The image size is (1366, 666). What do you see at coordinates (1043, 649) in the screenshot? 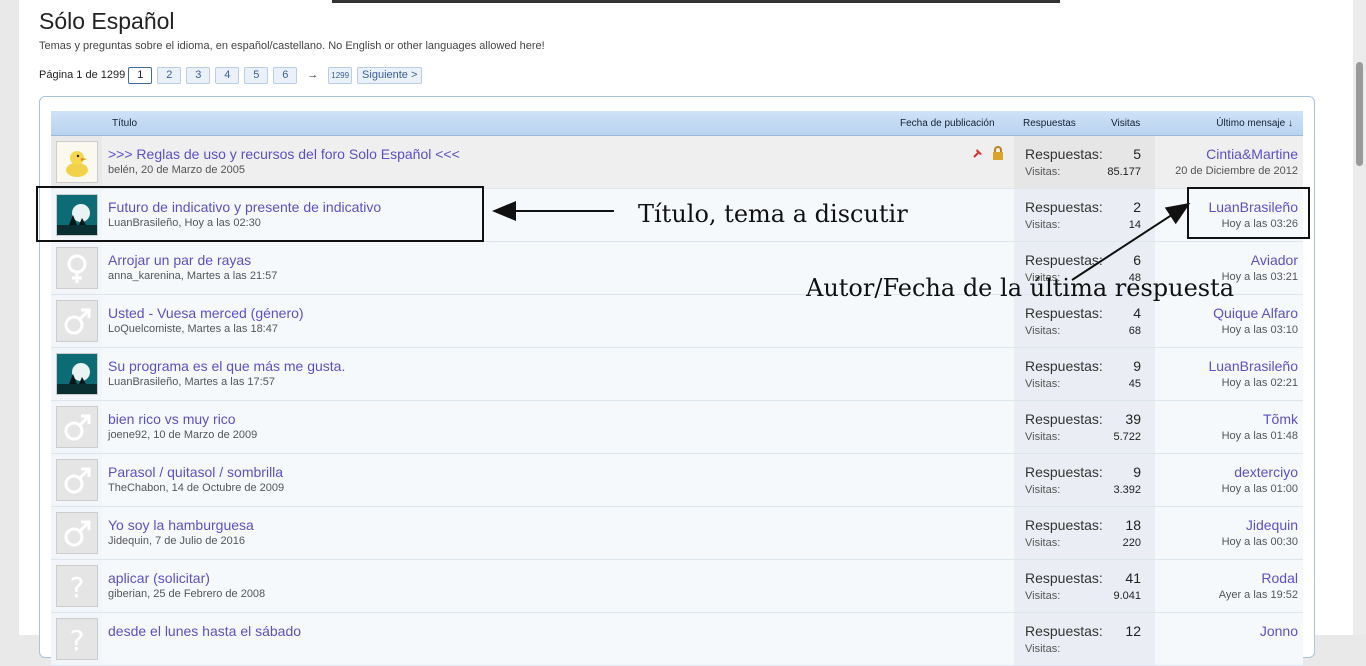
I see `views-label: Visitas:` at bounding box center [1043, 649].